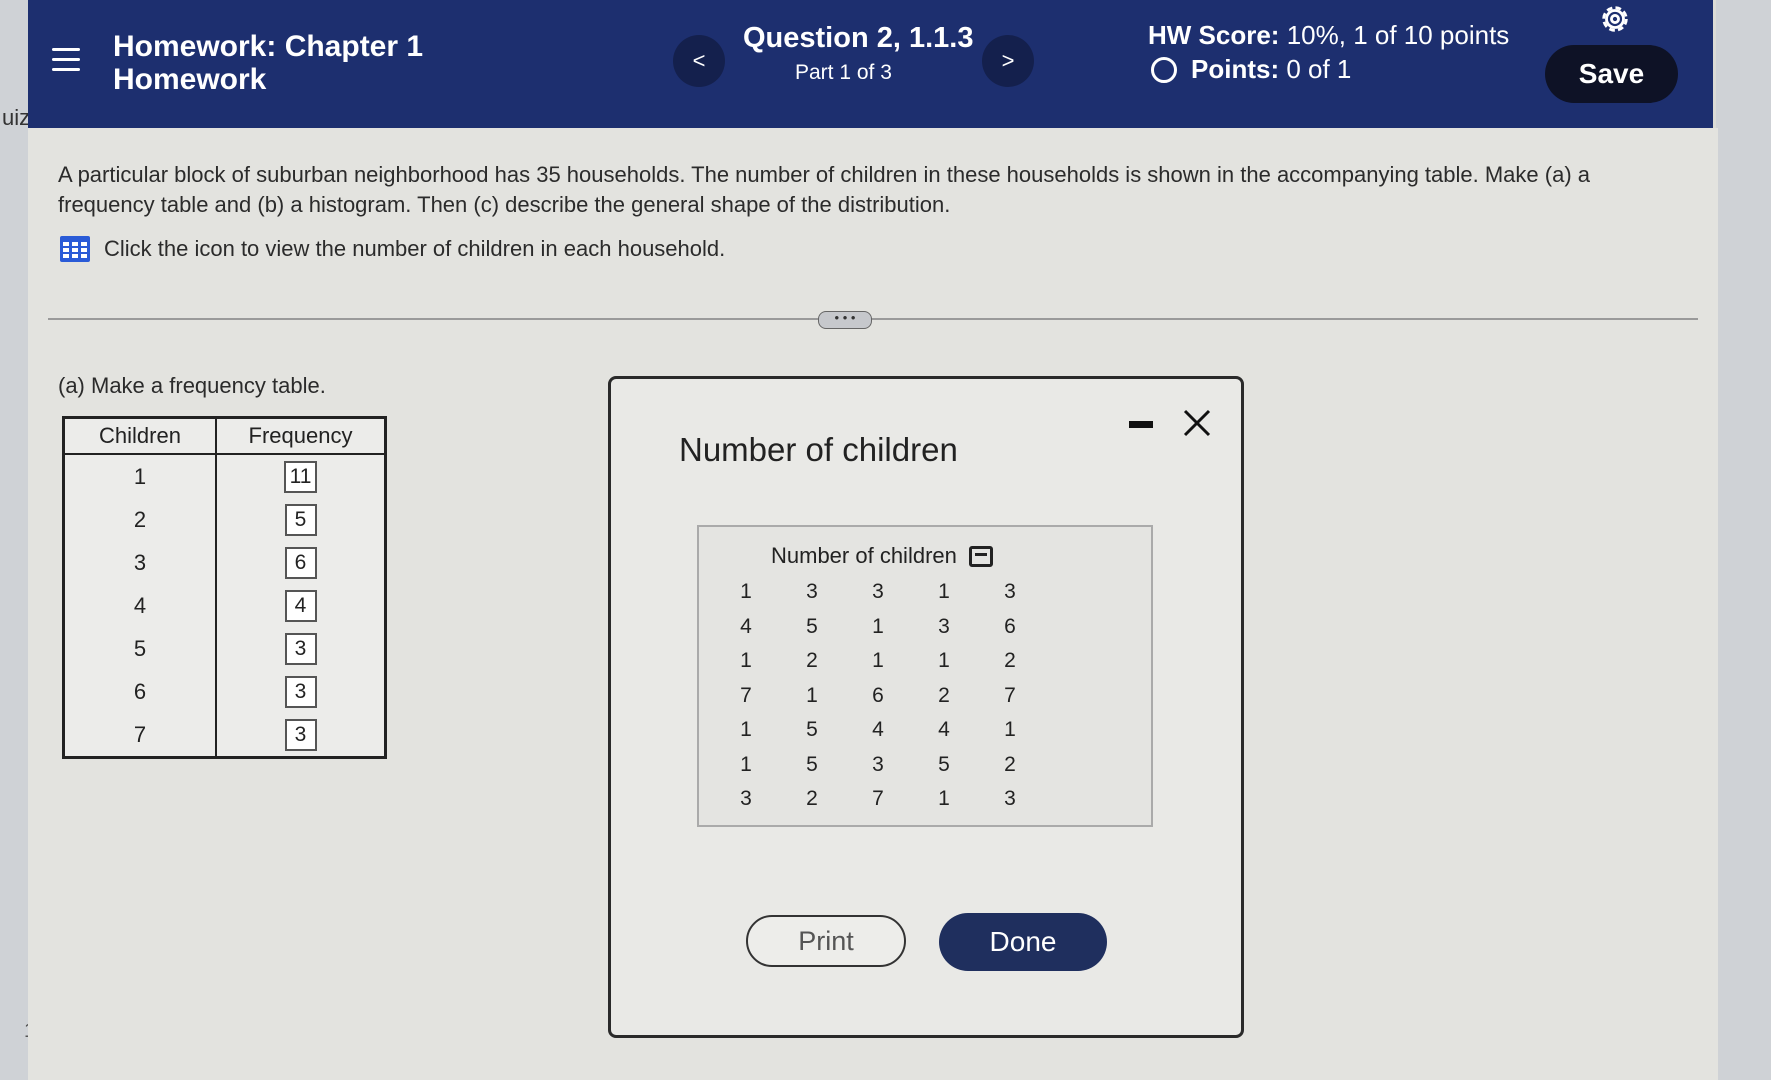  I want to click on frequency-answer-box: 6, so click(300, 562).